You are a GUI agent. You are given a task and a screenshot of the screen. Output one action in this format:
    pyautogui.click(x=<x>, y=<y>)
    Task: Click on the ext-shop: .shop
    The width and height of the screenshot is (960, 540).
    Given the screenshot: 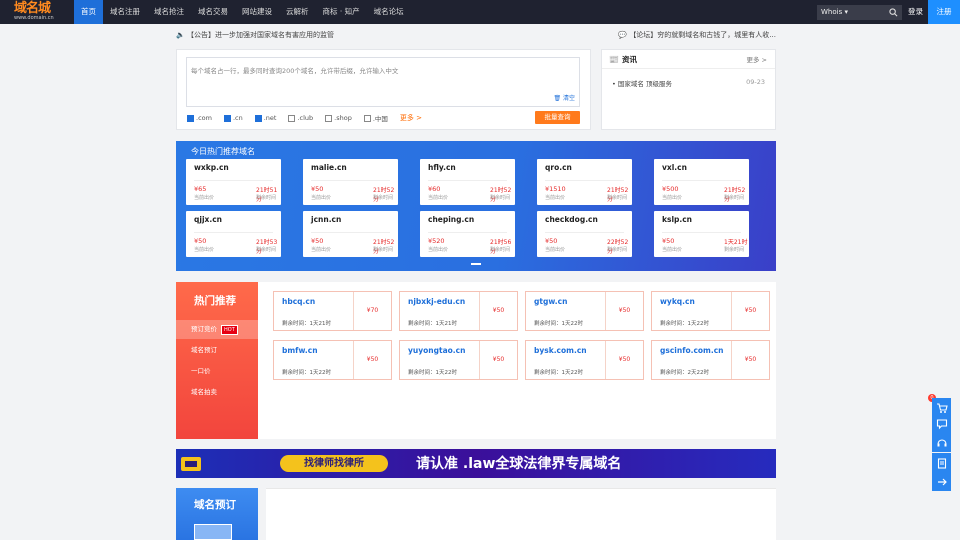 What is the action you would take?
    pyautogui.click(x=338, y=118)
    